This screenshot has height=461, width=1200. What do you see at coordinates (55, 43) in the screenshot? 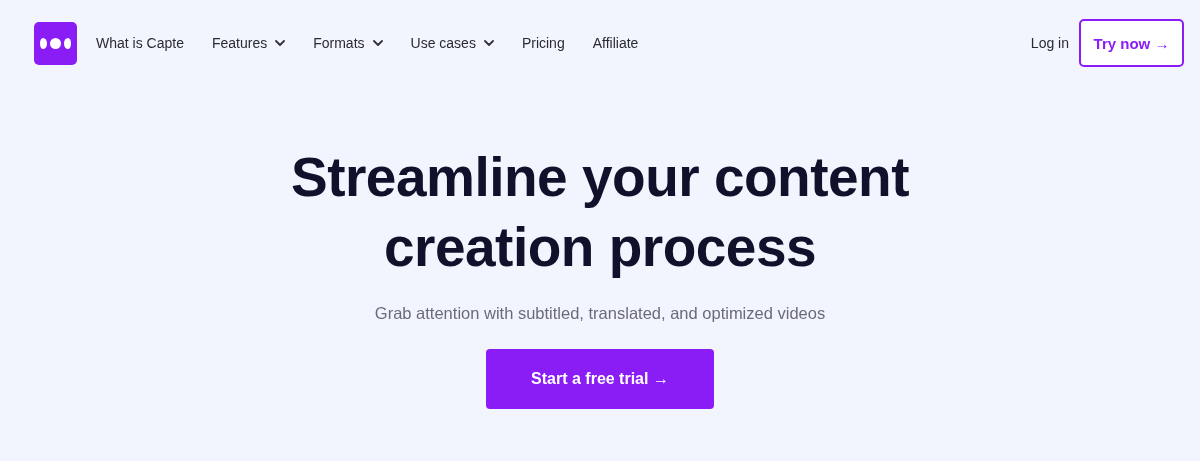
I see `logo-icon` at bounding box center [55, 43].